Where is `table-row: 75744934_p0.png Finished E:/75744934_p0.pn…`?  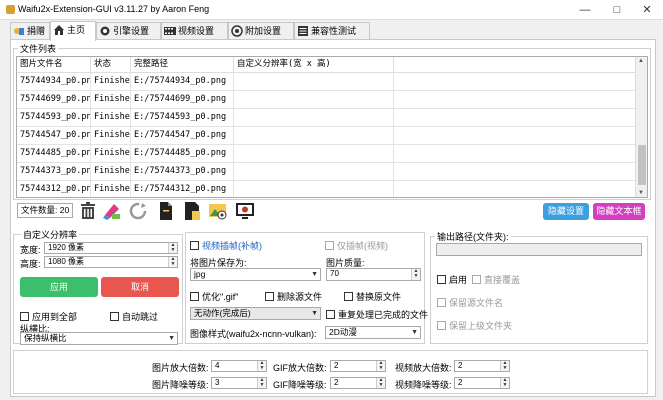 table-row: 75744934_p0.png Finished E:/75744934_p0.pn… is located at coordinates (327, 82).